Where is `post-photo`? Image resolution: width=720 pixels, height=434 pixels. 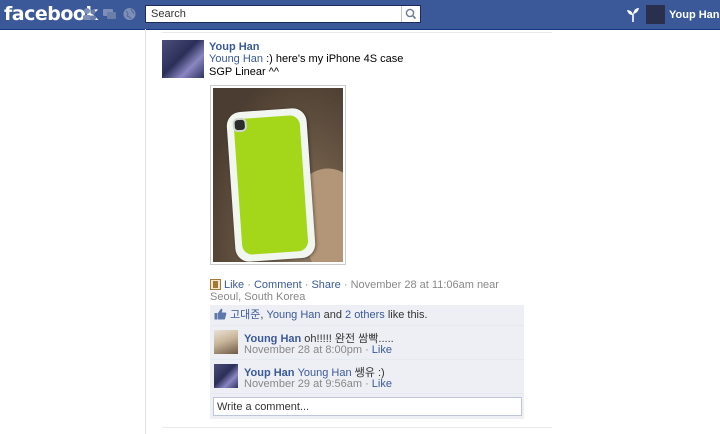
post-photo is located at coordinates (278, 175).